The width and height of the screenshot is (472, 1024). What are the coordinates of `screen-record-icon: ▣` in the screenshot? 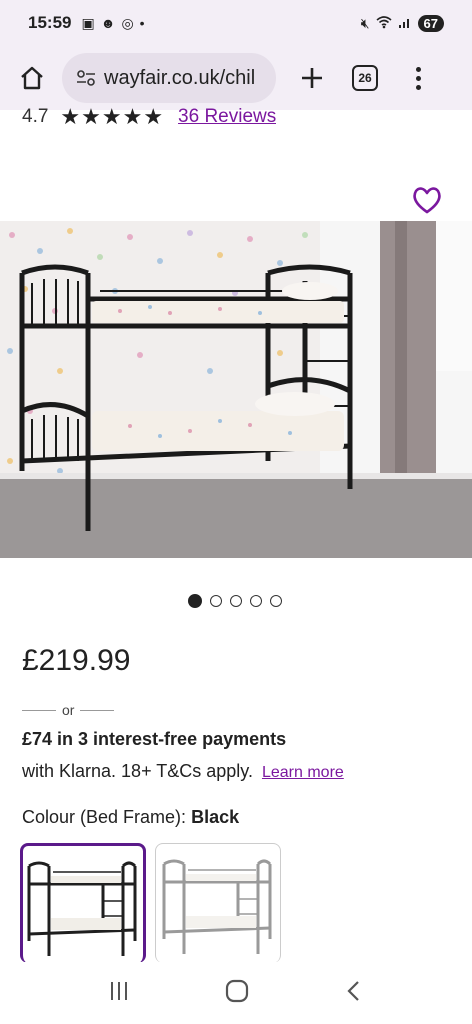 It's located at (88, 22).